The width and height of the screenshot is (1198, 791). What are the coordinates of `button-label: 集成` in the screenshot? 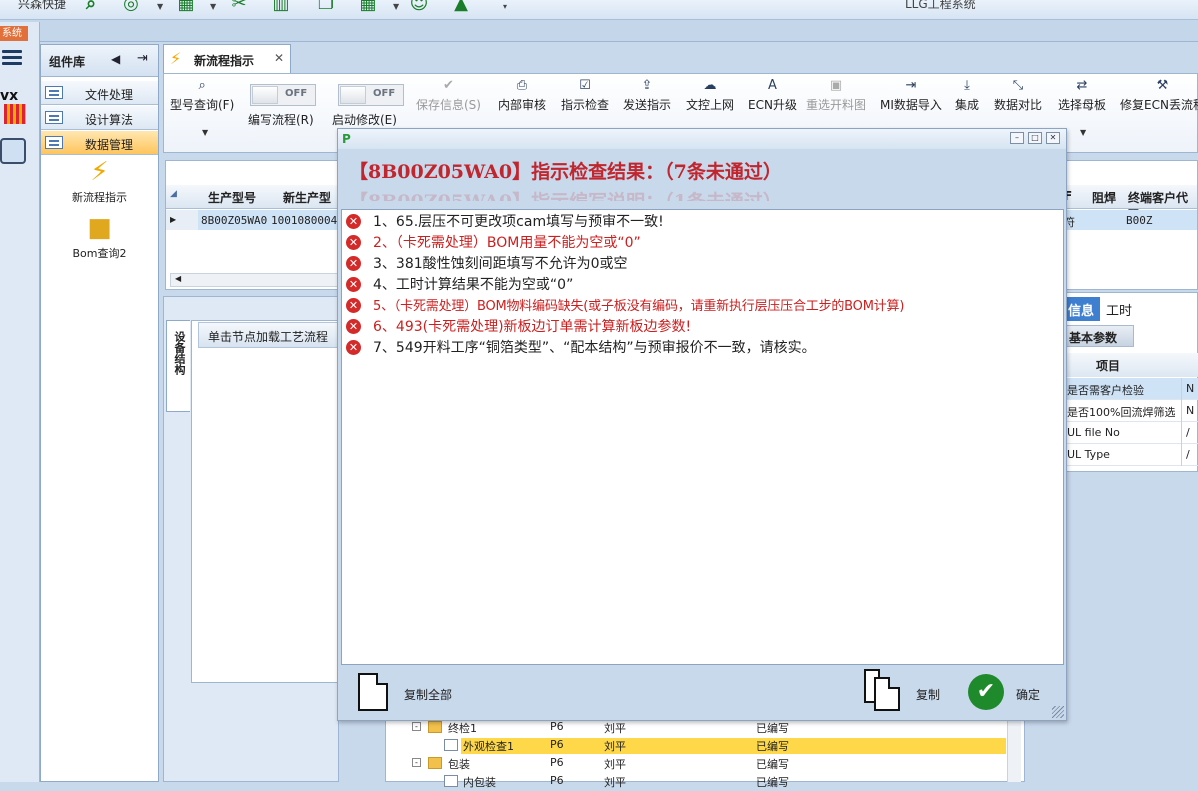 It's located at (967, 105).